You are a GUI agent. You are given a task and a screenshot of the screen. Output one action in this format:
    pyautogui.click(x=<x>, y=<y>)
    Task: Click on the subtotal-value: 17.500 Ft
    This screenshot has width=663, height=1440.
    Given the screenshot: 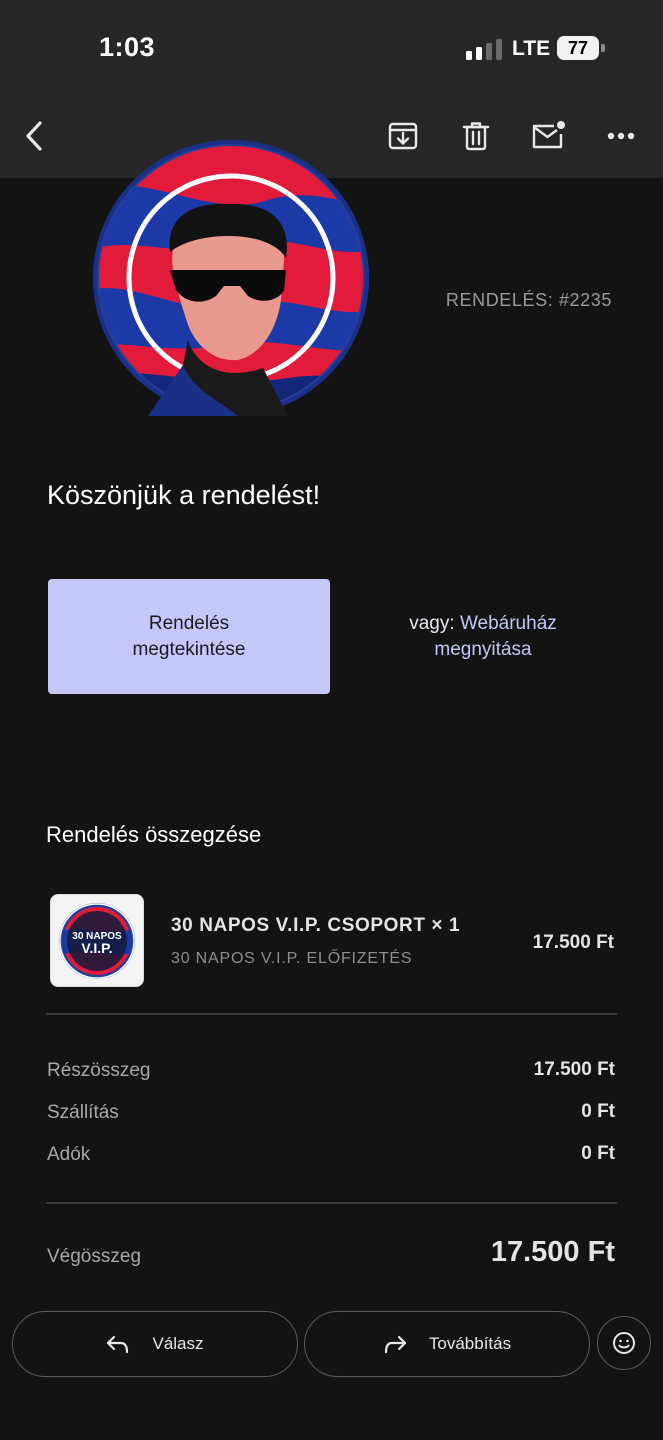 What is the action you would take?
    pyautogui.click(x=574, y=1069)
    